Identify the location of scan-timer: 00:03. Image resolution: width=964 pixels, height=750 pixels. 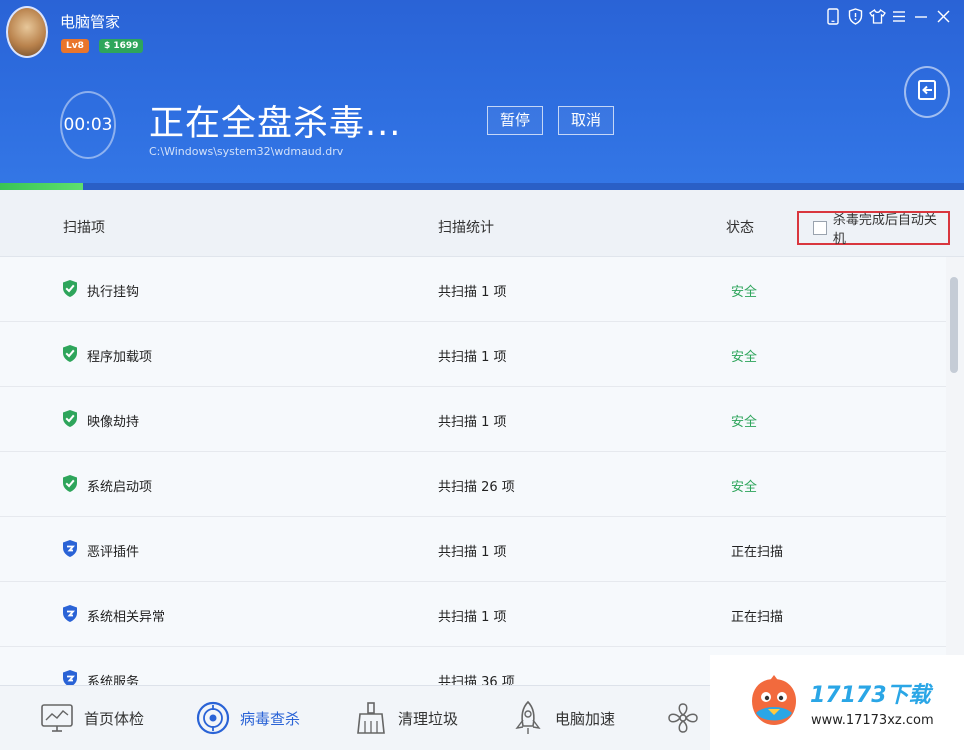
(88, 125).